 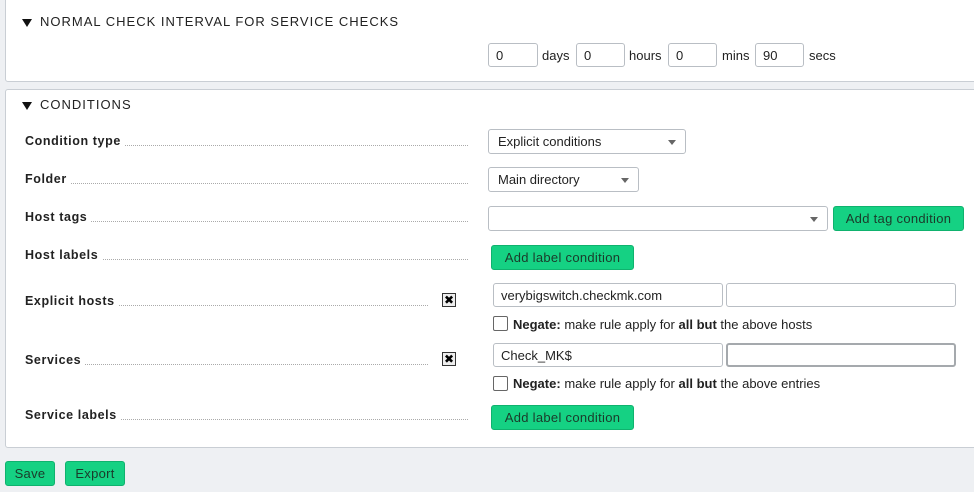 I want to click on hours-unit: hours, so click(x=645, y=55).